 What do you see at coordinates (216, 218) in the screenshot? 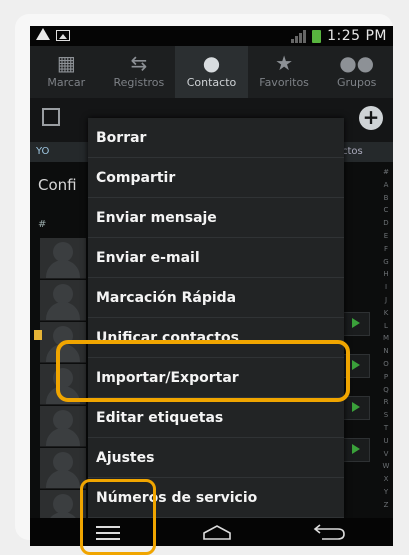
I see `menu-item-enviar-mensaje: Enviar mensaje` at bounding box center [216, 218].